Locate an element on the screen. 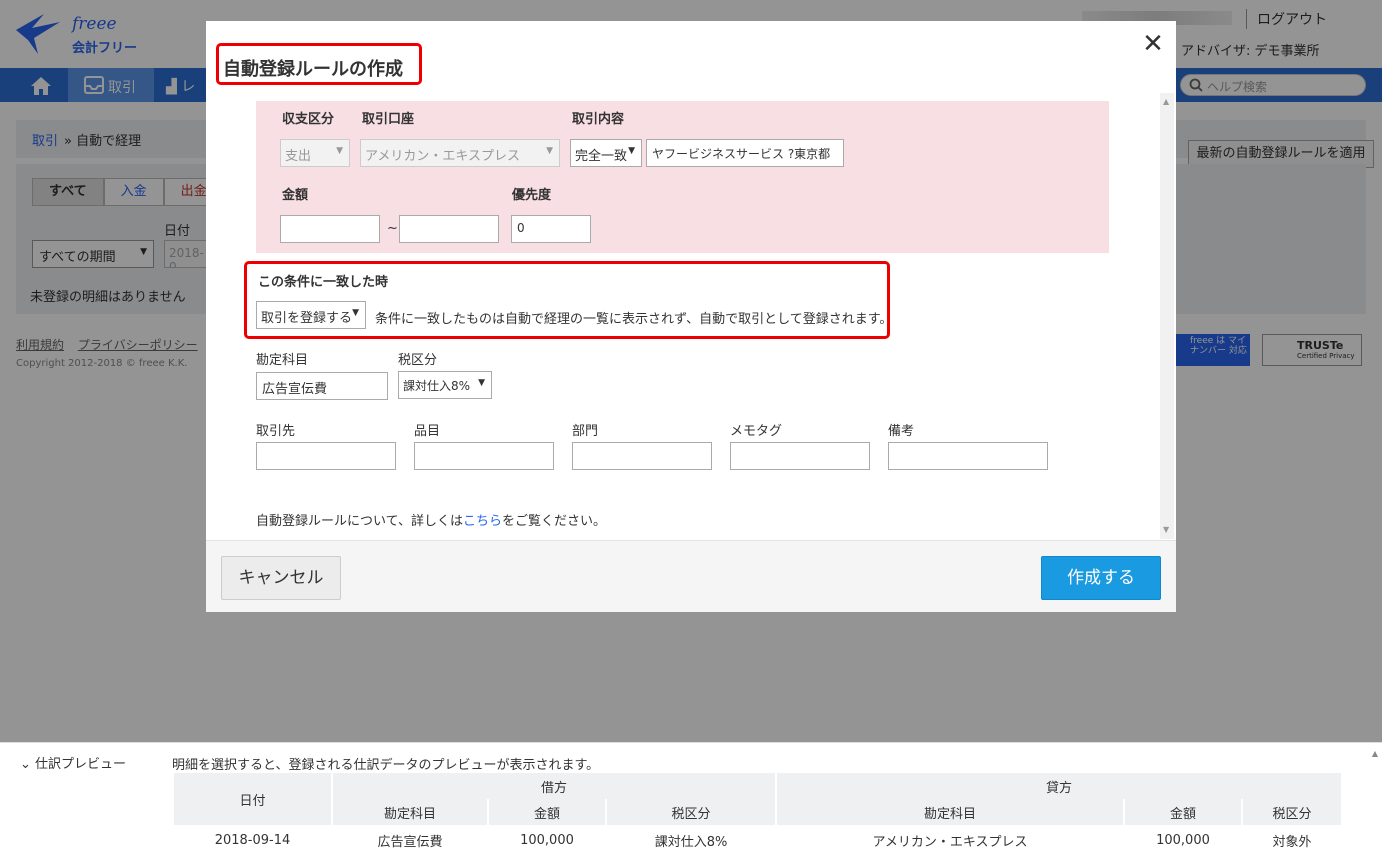 The height and width of the screenshot is (867, 1382). type-select-value: 支出 is located at coordinates (298, 156).